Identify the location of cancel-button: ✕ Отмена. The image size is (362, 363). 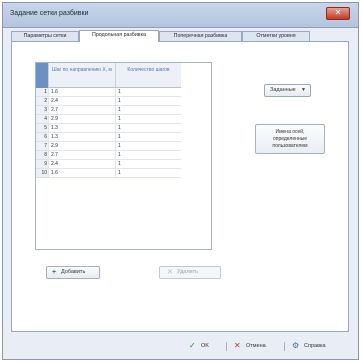
(256, 346).